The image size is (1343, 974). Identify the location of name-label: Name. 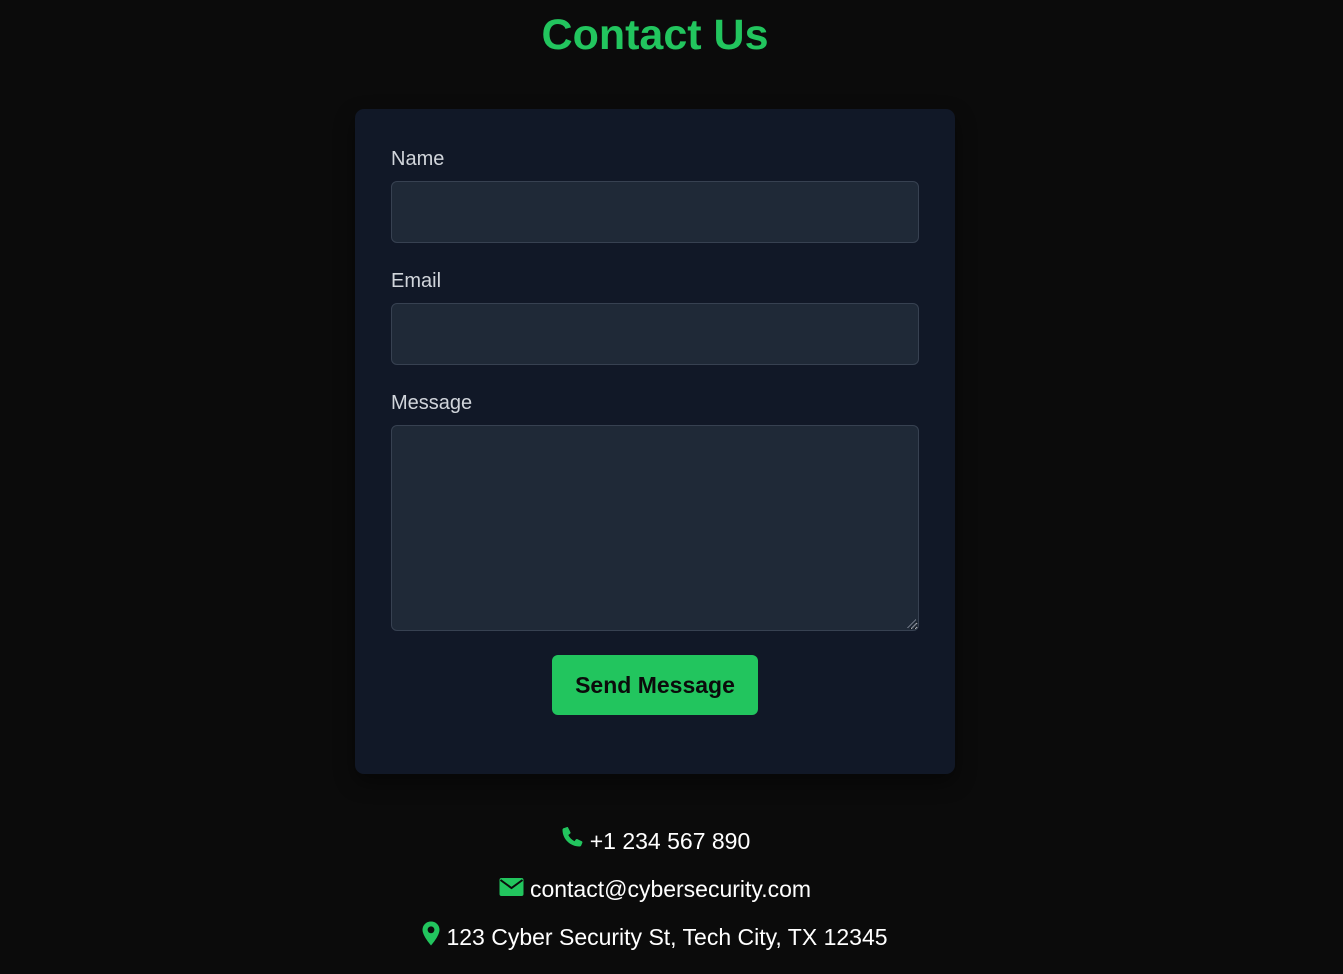
(418, 159).